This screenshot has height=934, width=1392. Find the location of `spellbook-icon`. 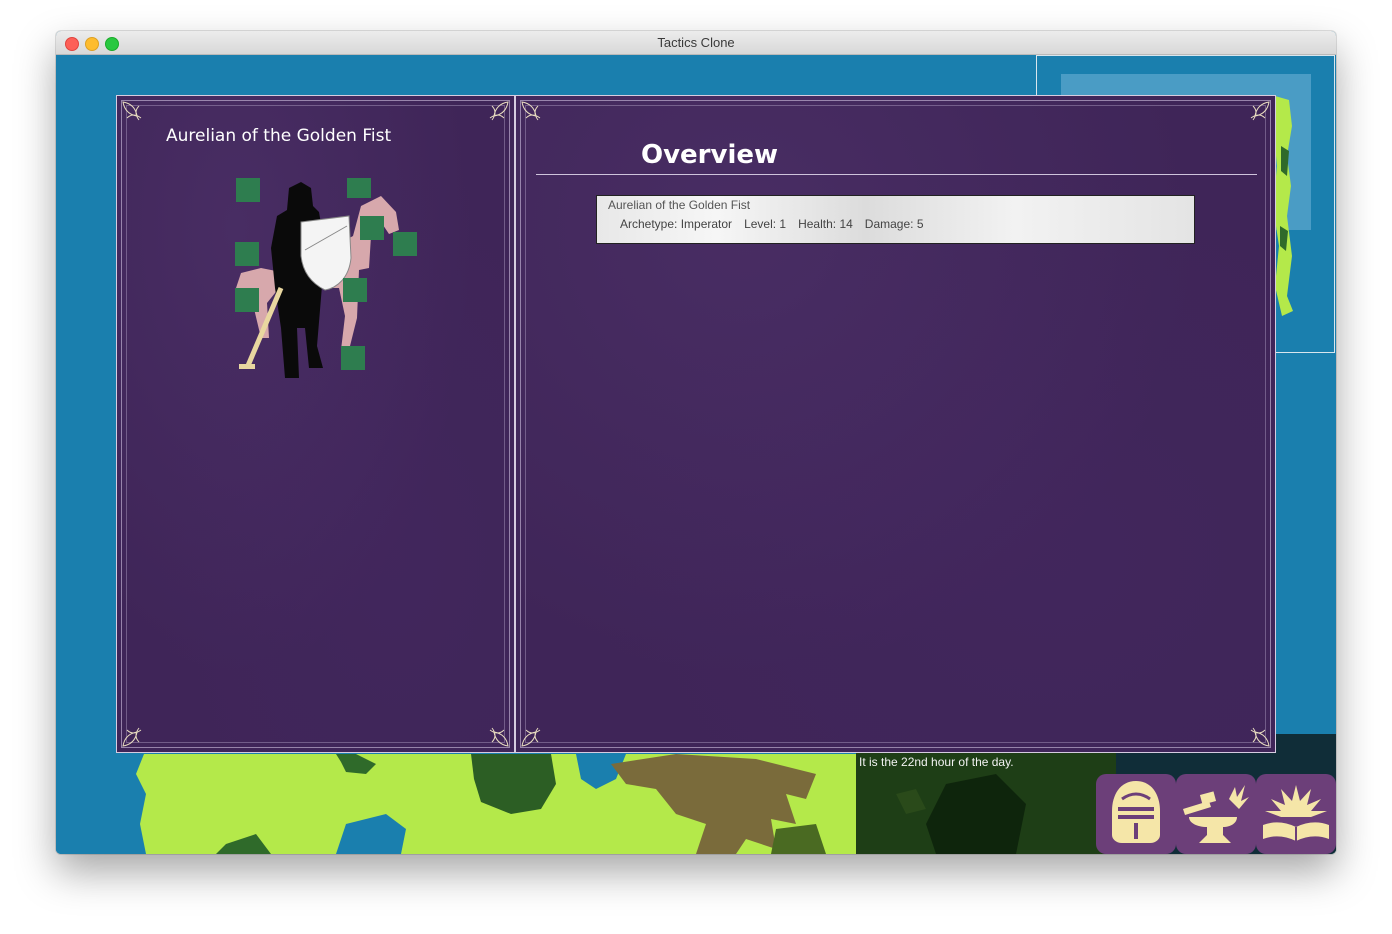

spellbook-icon is located at coordinates (1296, 813).